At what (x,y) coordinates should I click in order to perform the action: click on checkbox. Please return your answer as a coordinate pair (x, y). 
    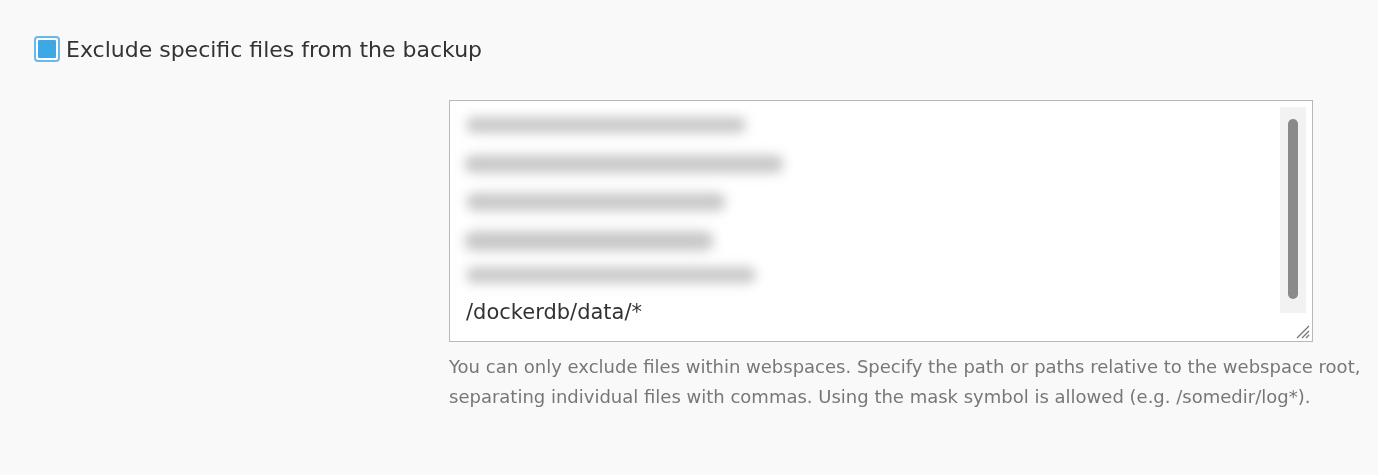
    Looking at the image, I should click on (47, 49).